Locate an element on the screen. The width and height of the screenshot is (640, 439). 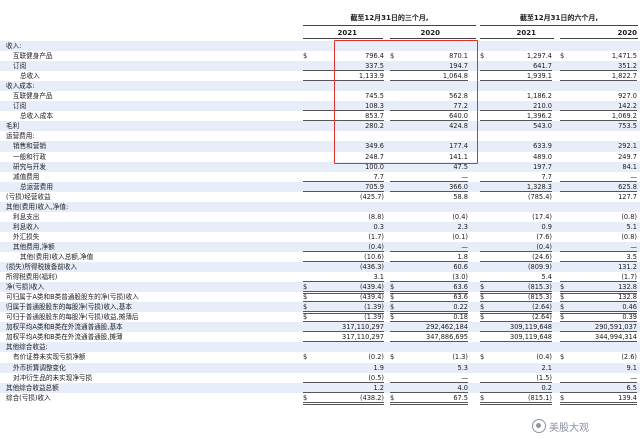
table-row: 收入: is located at coordinates (320, 46).